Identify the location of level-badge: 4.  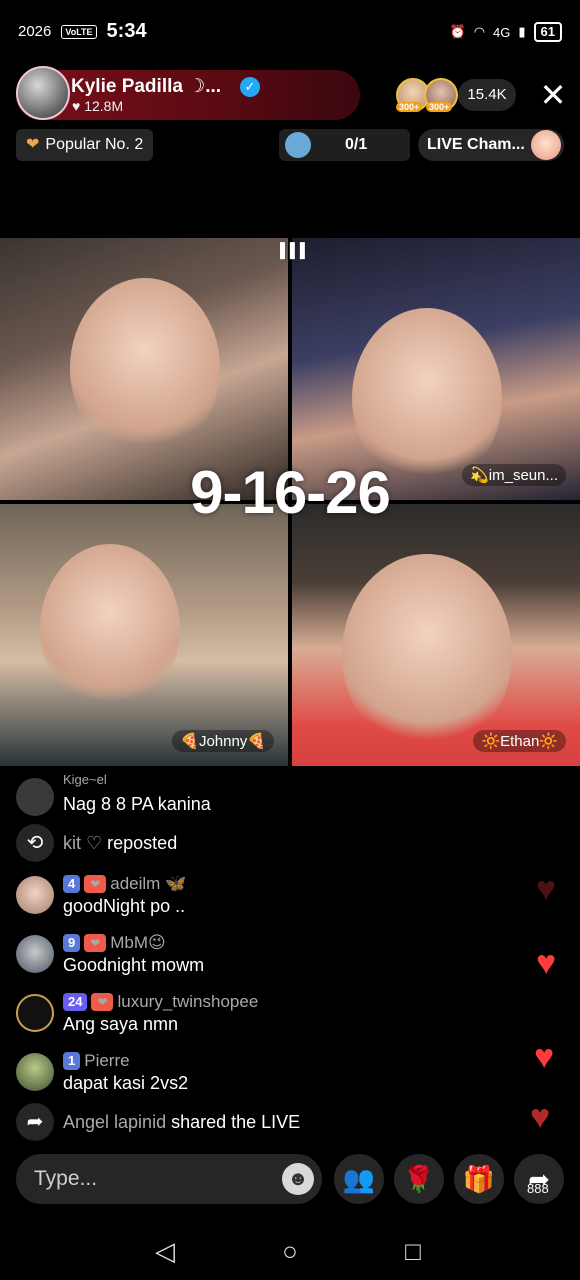
(72, 884).